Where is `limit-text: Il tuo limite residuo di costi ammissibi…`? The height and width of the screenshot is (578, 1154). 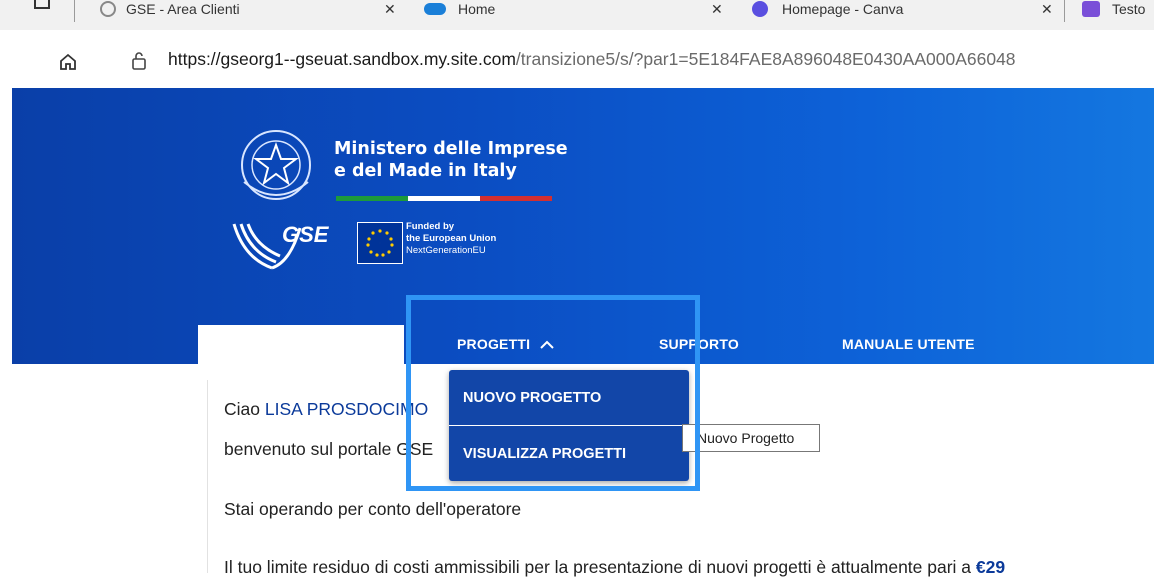 limit-text: Il tuo limite residuo di costi ammissibi… is located at coordinates (614, 567).